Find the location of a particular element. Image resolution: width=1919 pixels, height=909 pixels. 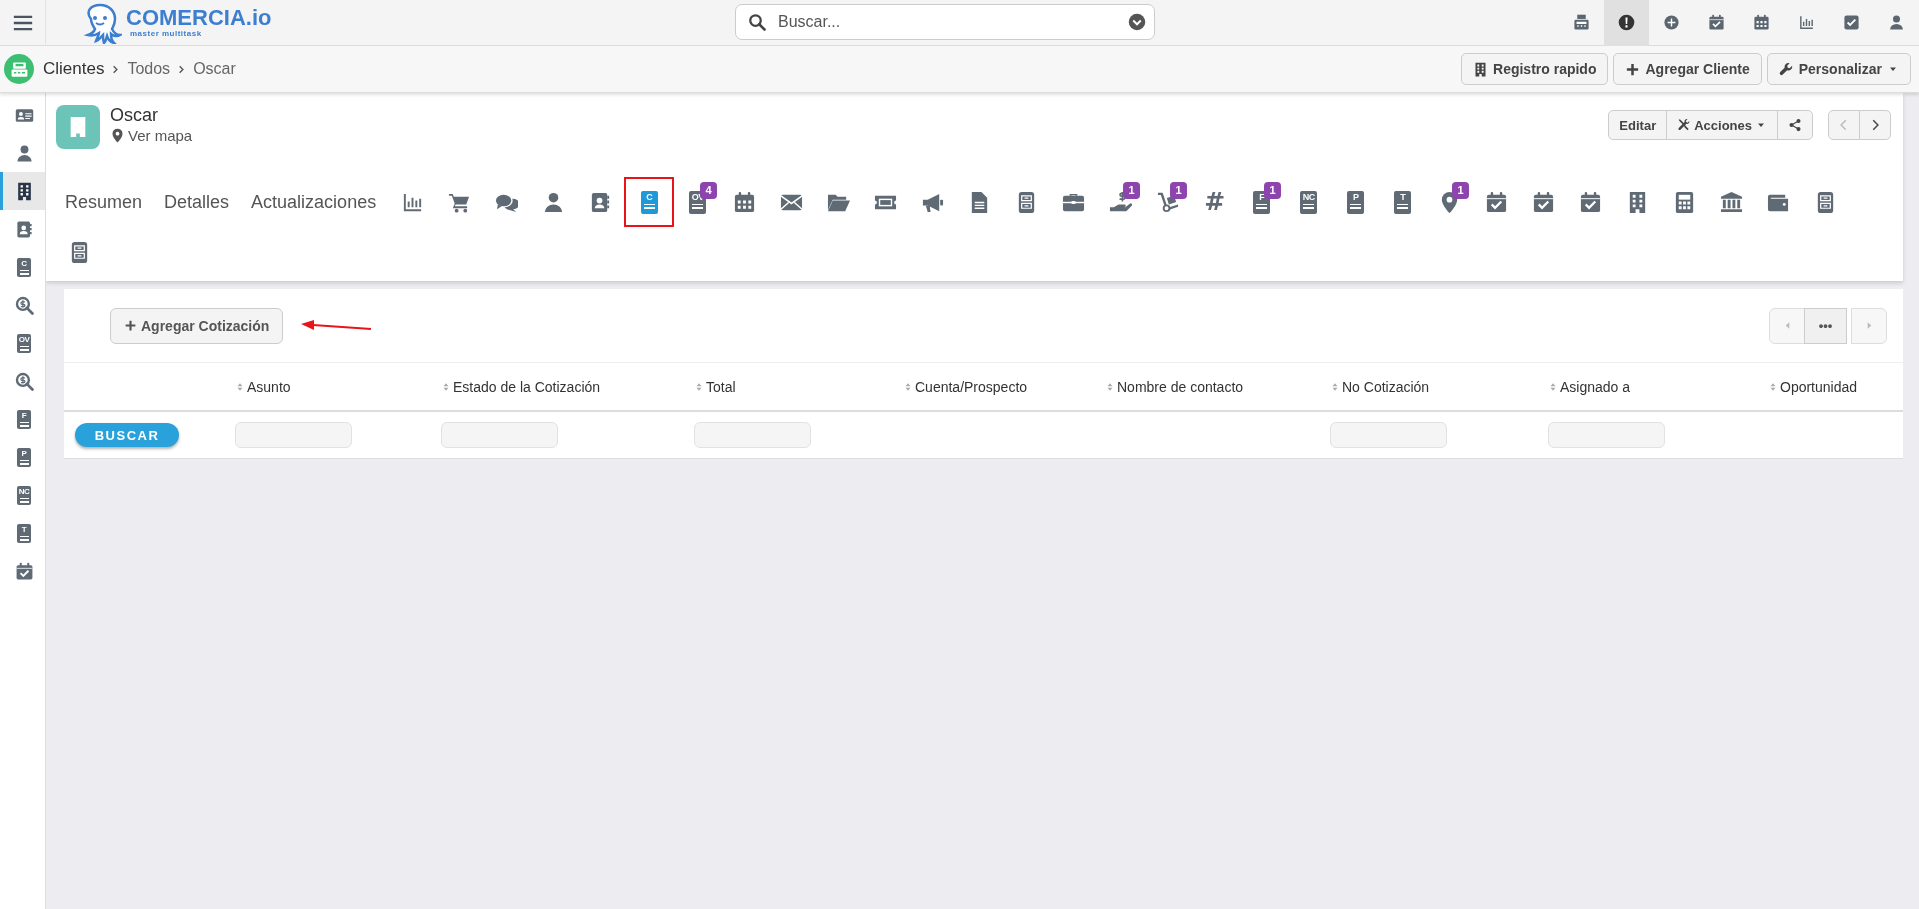

icon-tab: T is located at coordinates (1403, 202).